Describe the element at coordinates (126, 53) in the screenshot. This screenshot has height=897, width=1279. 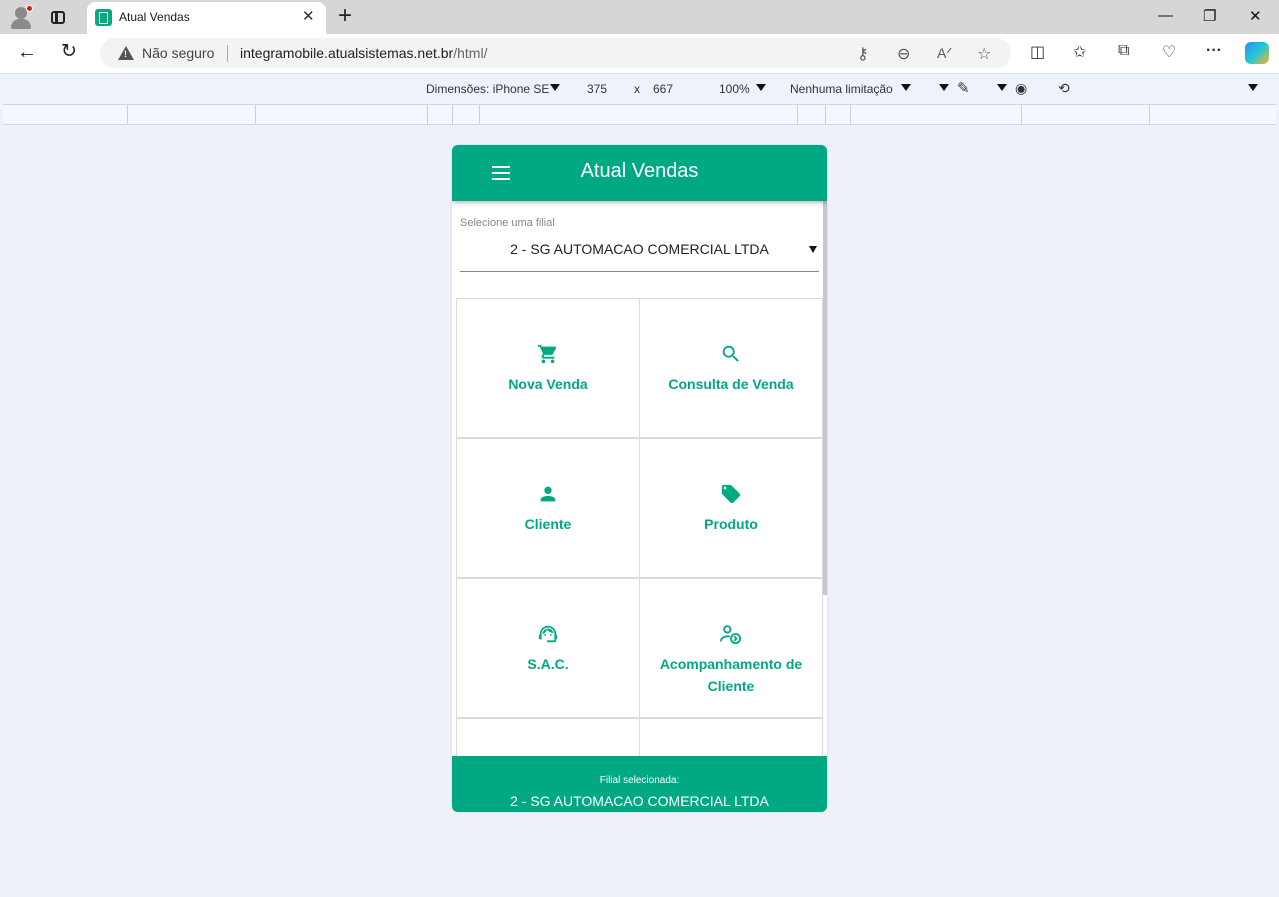
I see `warning-icon` at that location.